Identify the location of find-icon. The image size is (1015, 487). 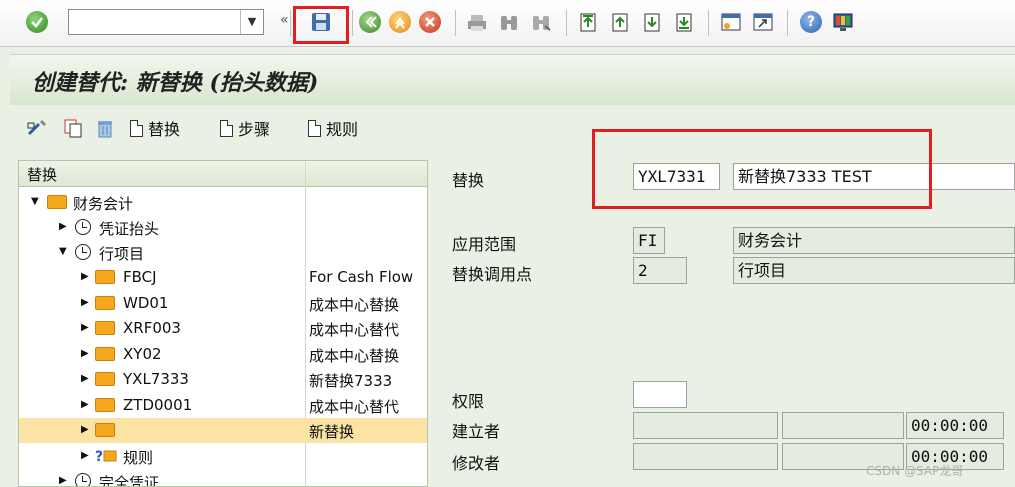
(509, 23).